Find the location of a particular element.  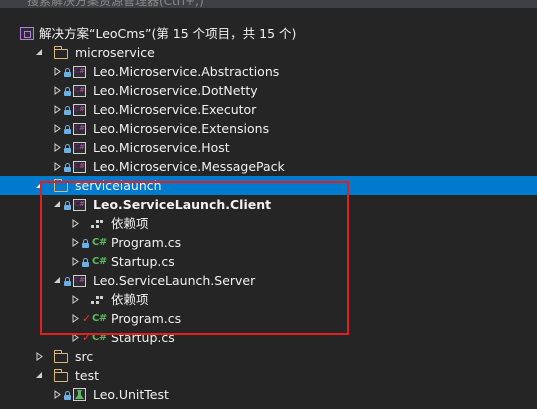

tree-item-project: C # Leo.Microservice.DotNetty is located at coordinates (268, 90).